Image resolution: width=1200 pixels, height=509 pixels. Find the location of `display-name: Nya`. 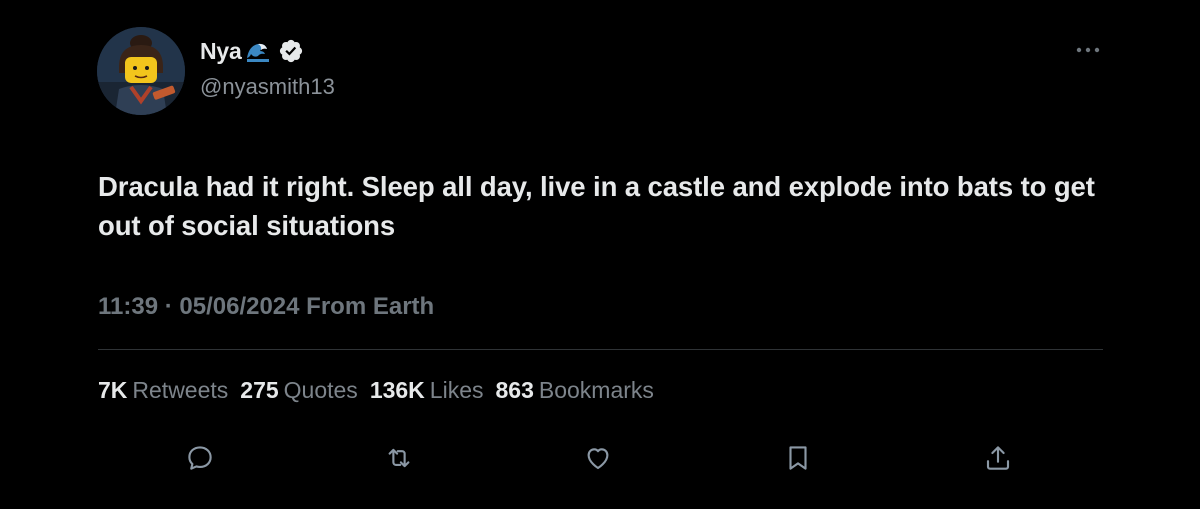

display-name: Nya is located at coordinates (221, 51).